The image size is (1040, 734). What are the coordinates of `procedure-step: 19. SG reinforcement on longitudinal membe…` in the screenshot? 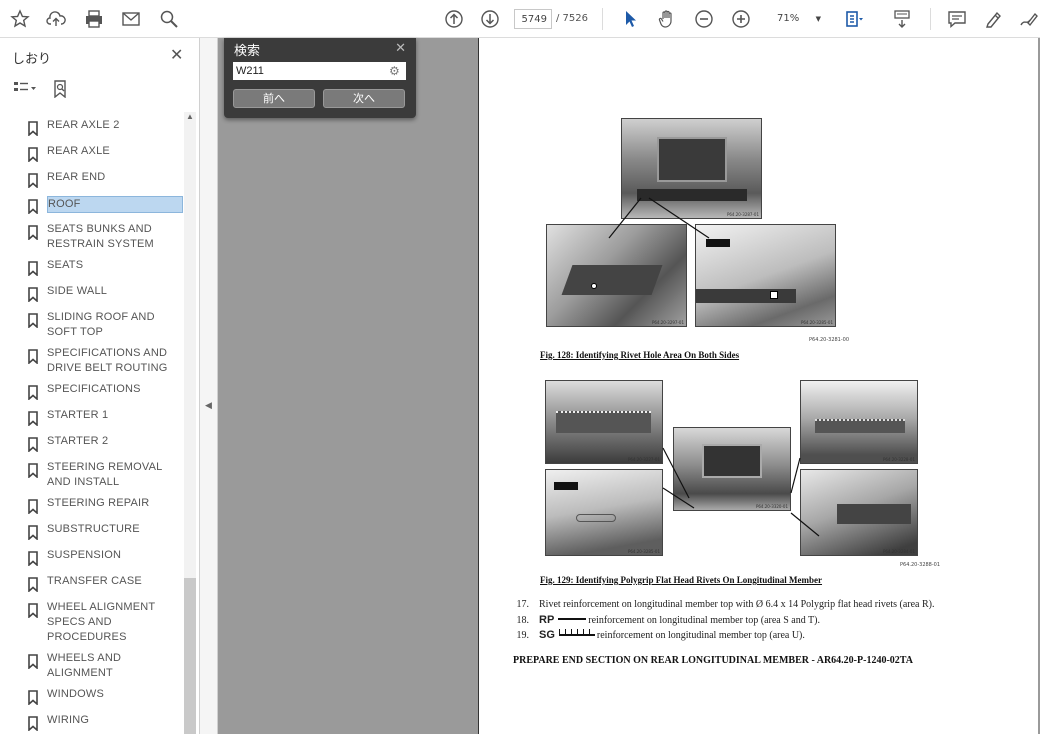 It's located at (657, 635).